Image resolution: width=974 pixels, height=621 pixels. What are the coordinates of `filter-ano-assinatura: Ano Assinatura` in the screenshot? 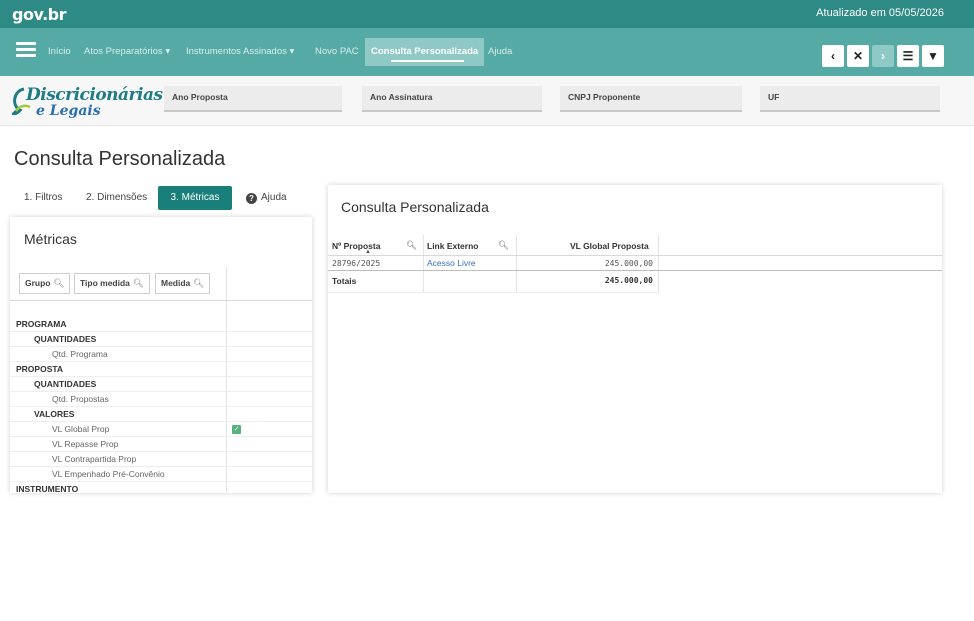 It's located at (452, 99).